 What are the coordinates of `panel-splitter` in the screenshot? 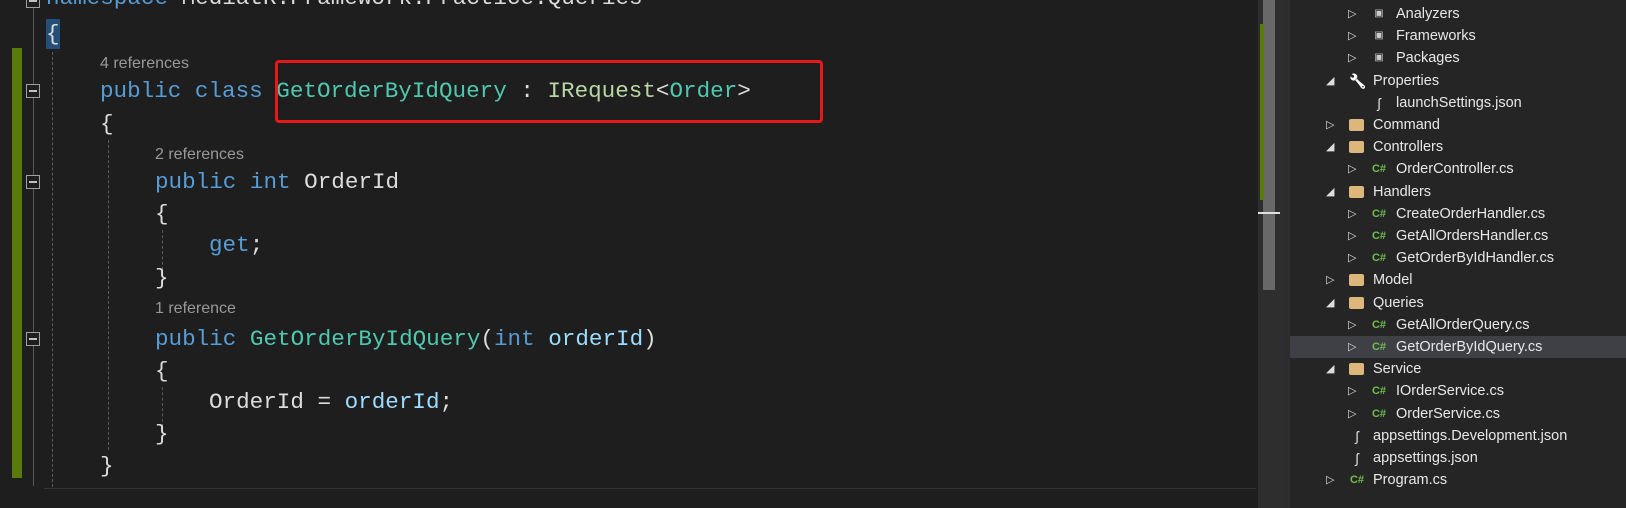 It's located at (1286, 254).